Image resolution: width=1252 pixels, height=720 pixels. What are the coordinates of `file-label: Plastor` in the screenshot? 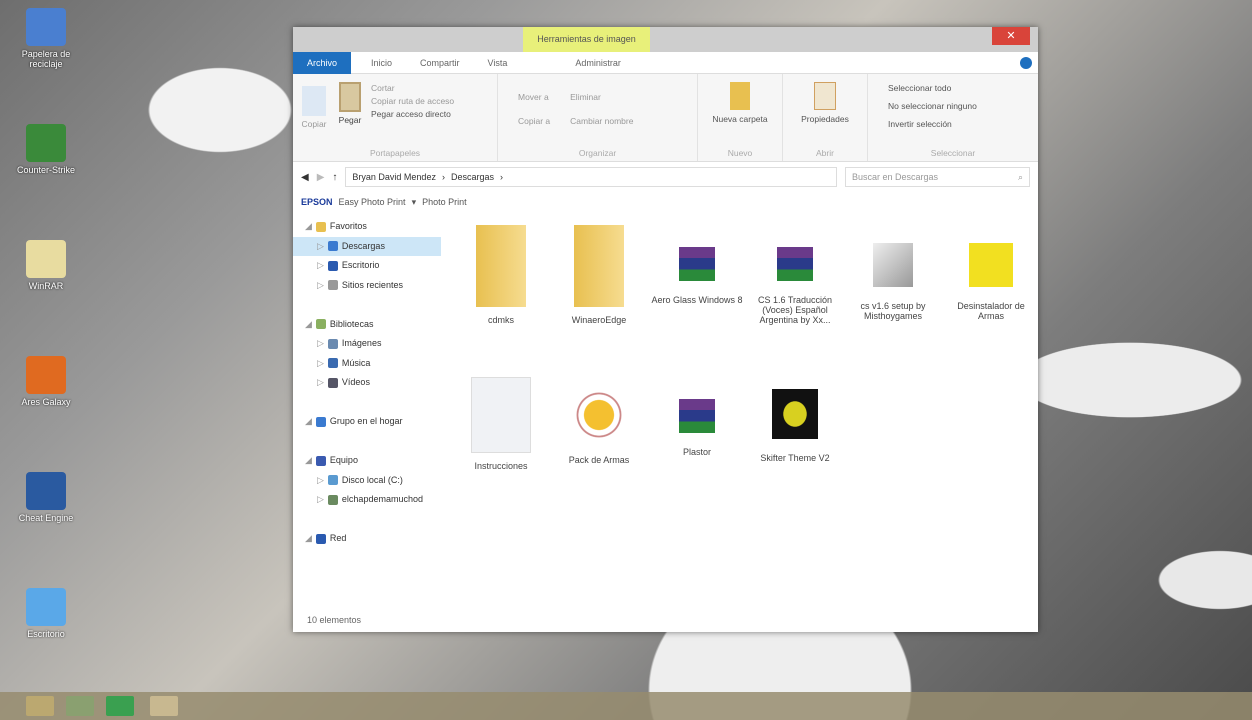 It's located at (696, 452).